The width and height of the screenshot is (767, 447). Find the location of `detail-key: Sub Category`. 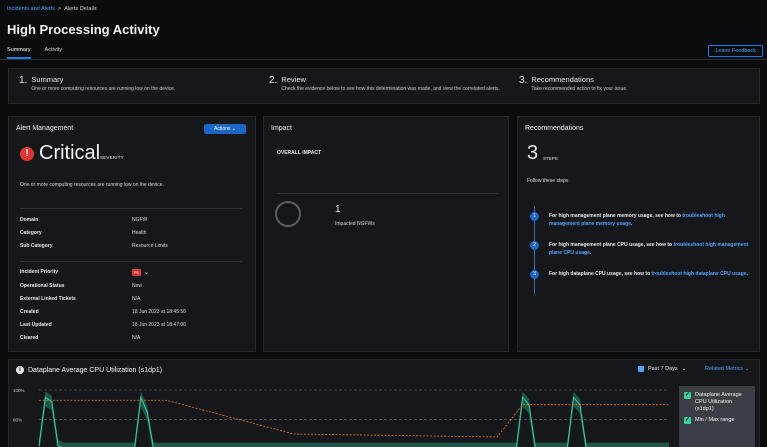

detail-key: Sub Category is located at coordinates (36, 246).